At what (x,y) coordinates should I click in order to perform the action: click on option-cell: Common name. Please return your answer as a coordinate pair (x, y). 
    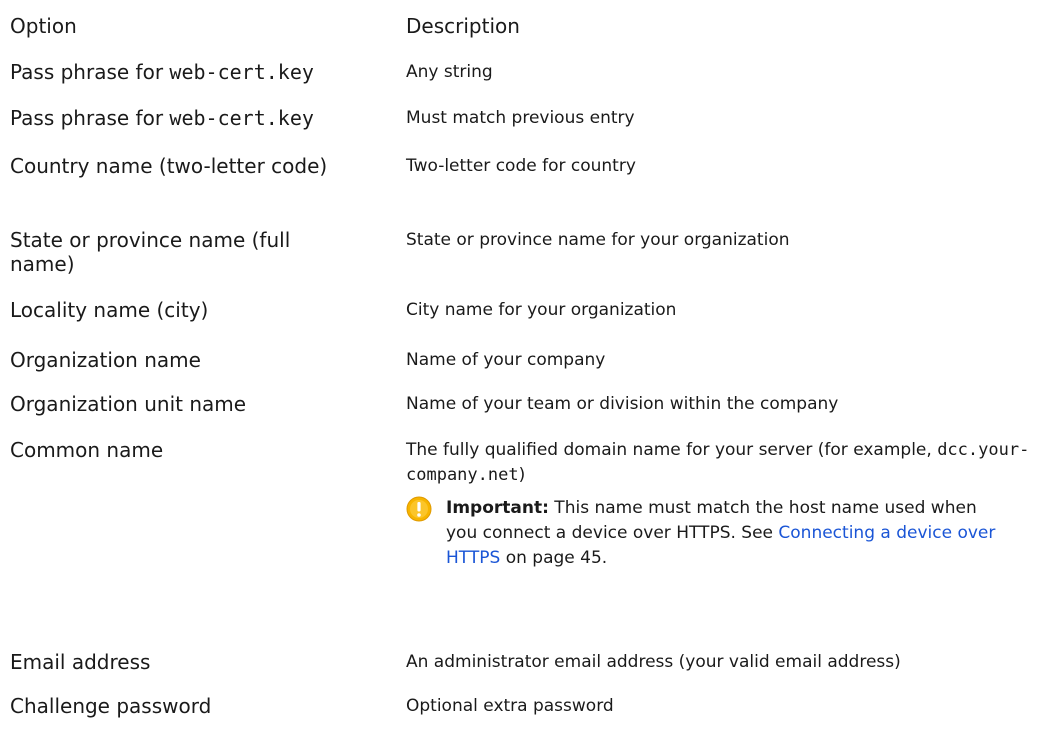
    Looking at the image, I should click on (87, 450).